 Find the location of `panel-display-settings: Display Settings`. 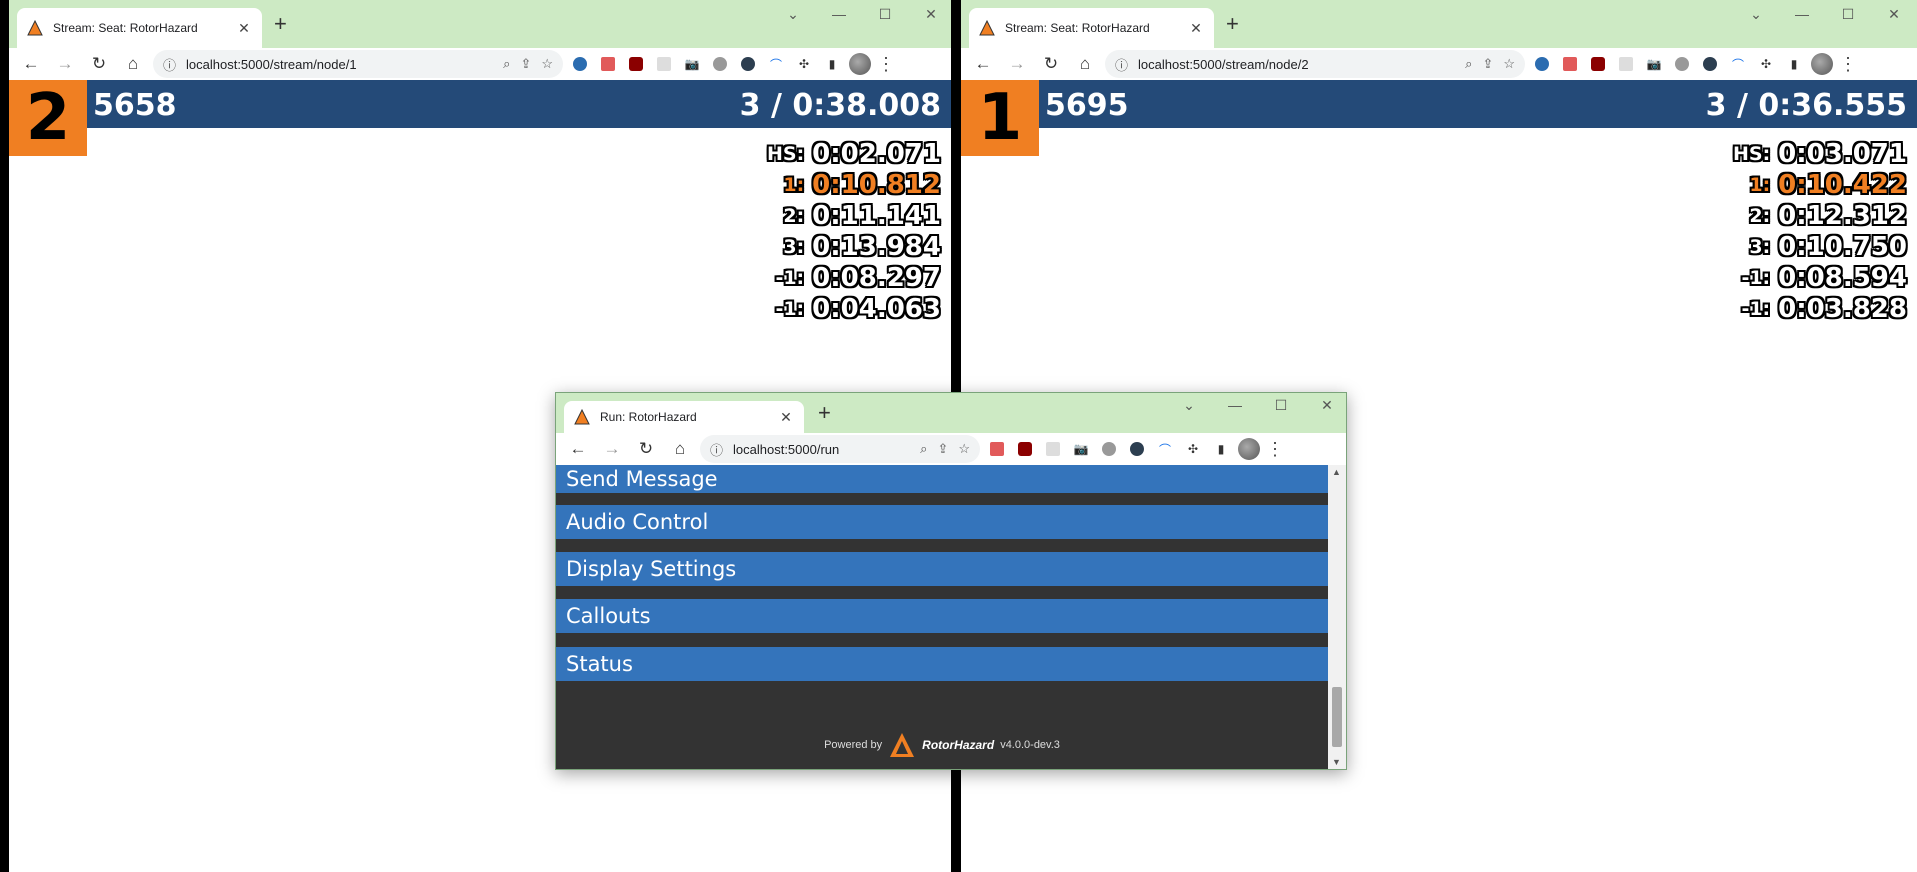

panel-display-settings: Display Settings is located at coordinates (942, 569).